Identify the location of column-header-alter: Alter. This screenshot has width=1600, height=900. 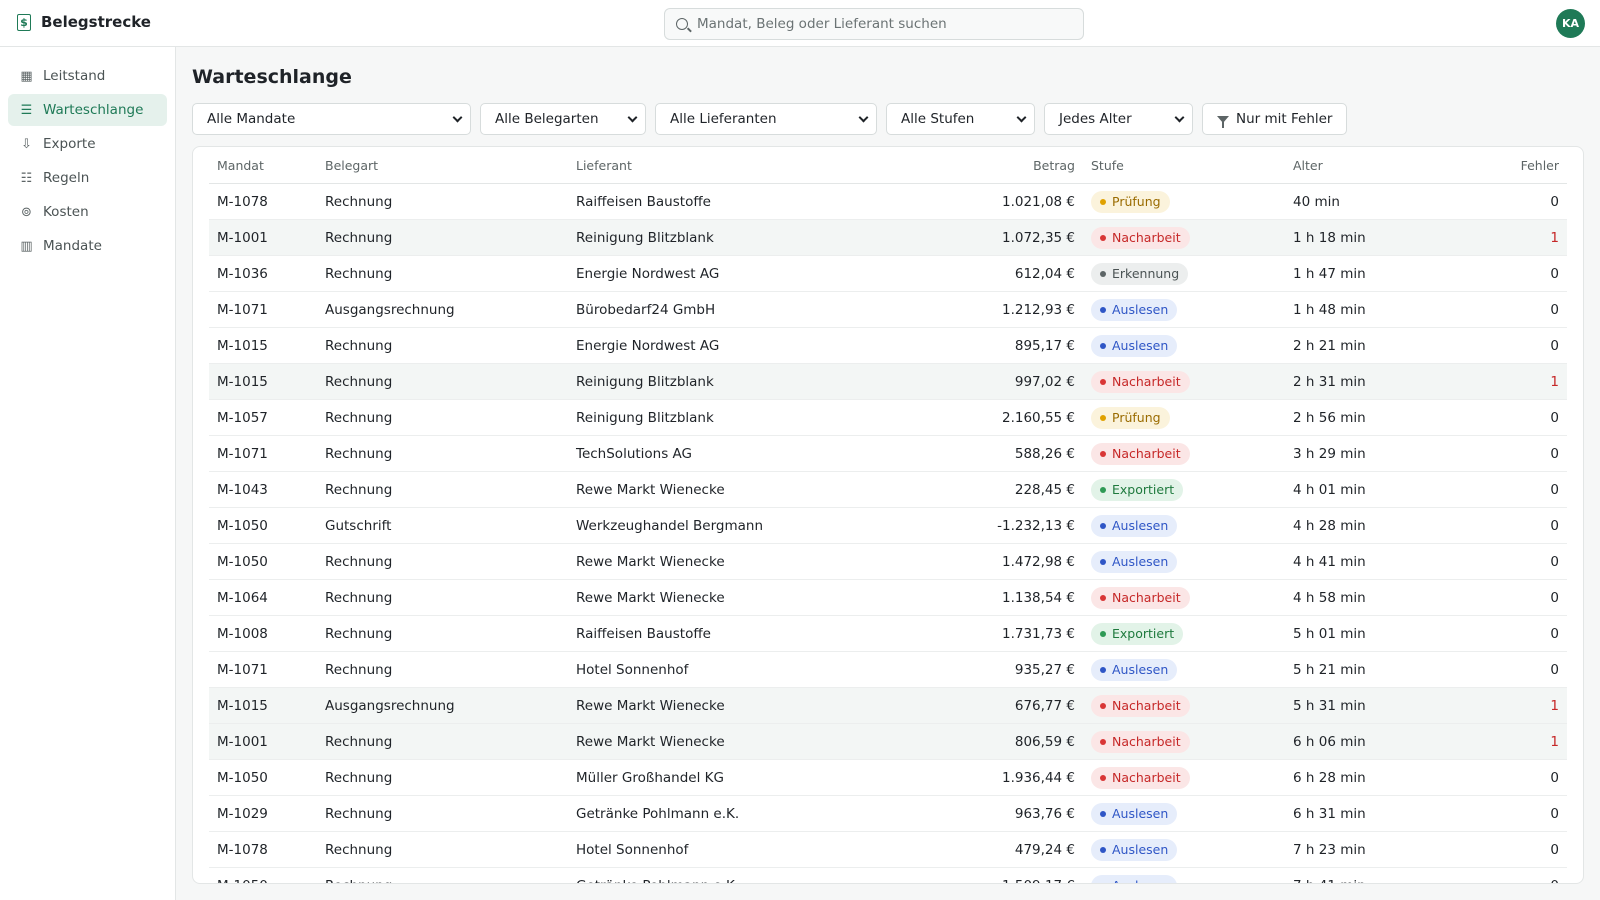
(1399, 165).